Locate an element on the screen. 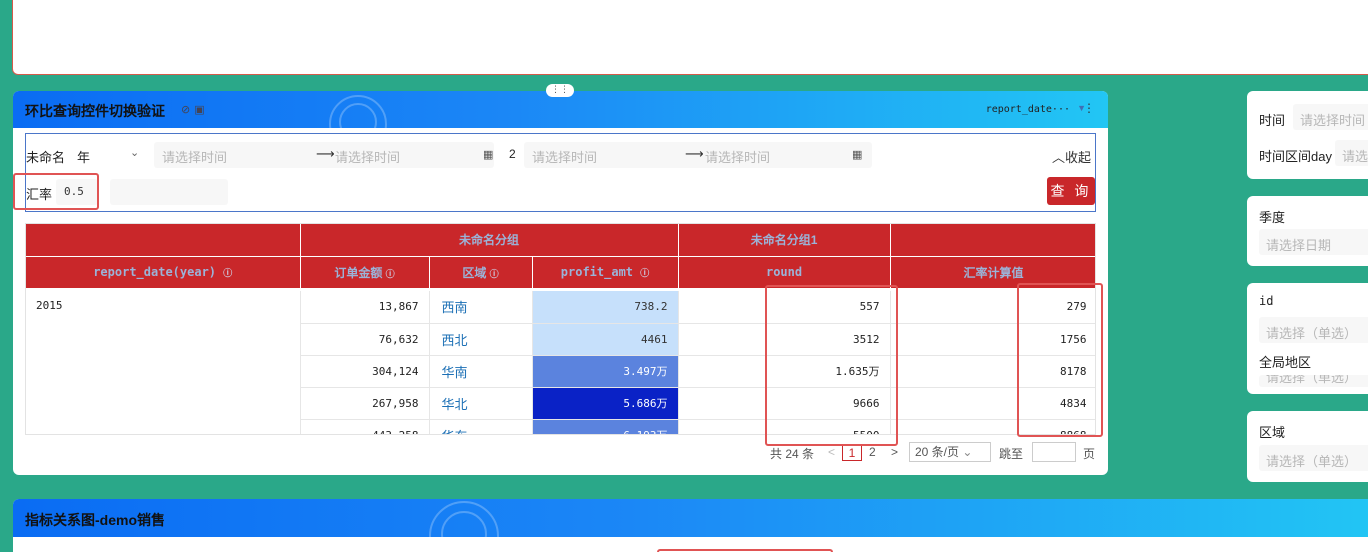 The image size is (1368, 552). highlight-round-box is located at coordinates (831, 365).